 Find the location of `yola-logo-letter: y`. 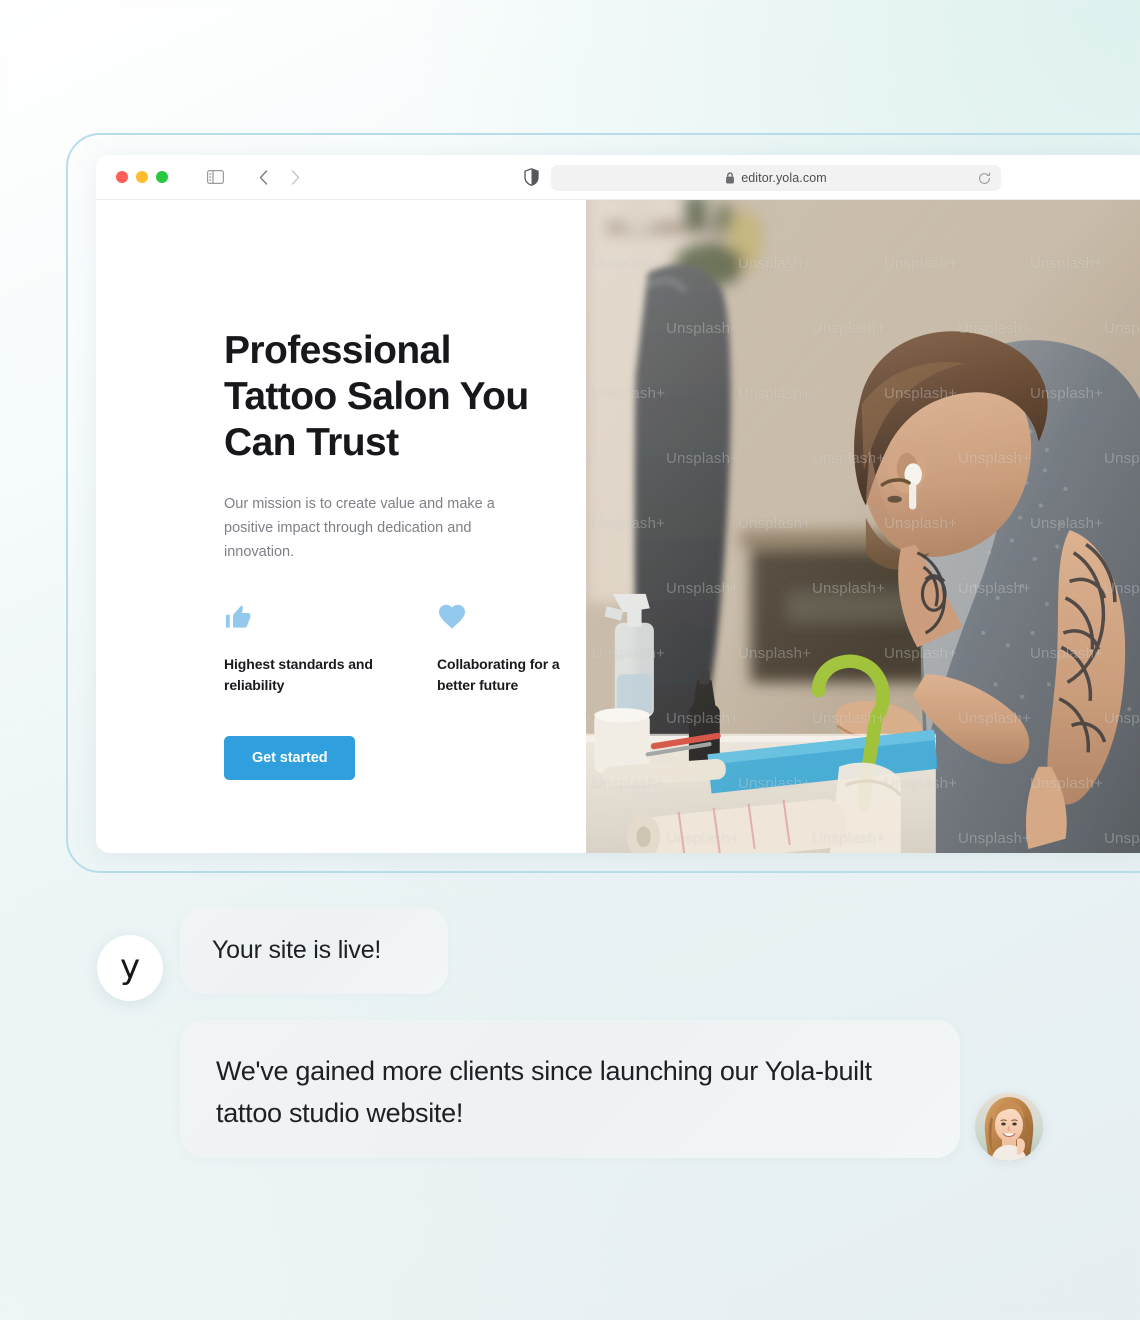

yola-logo-letter: y is located at coordinates (130, 967).